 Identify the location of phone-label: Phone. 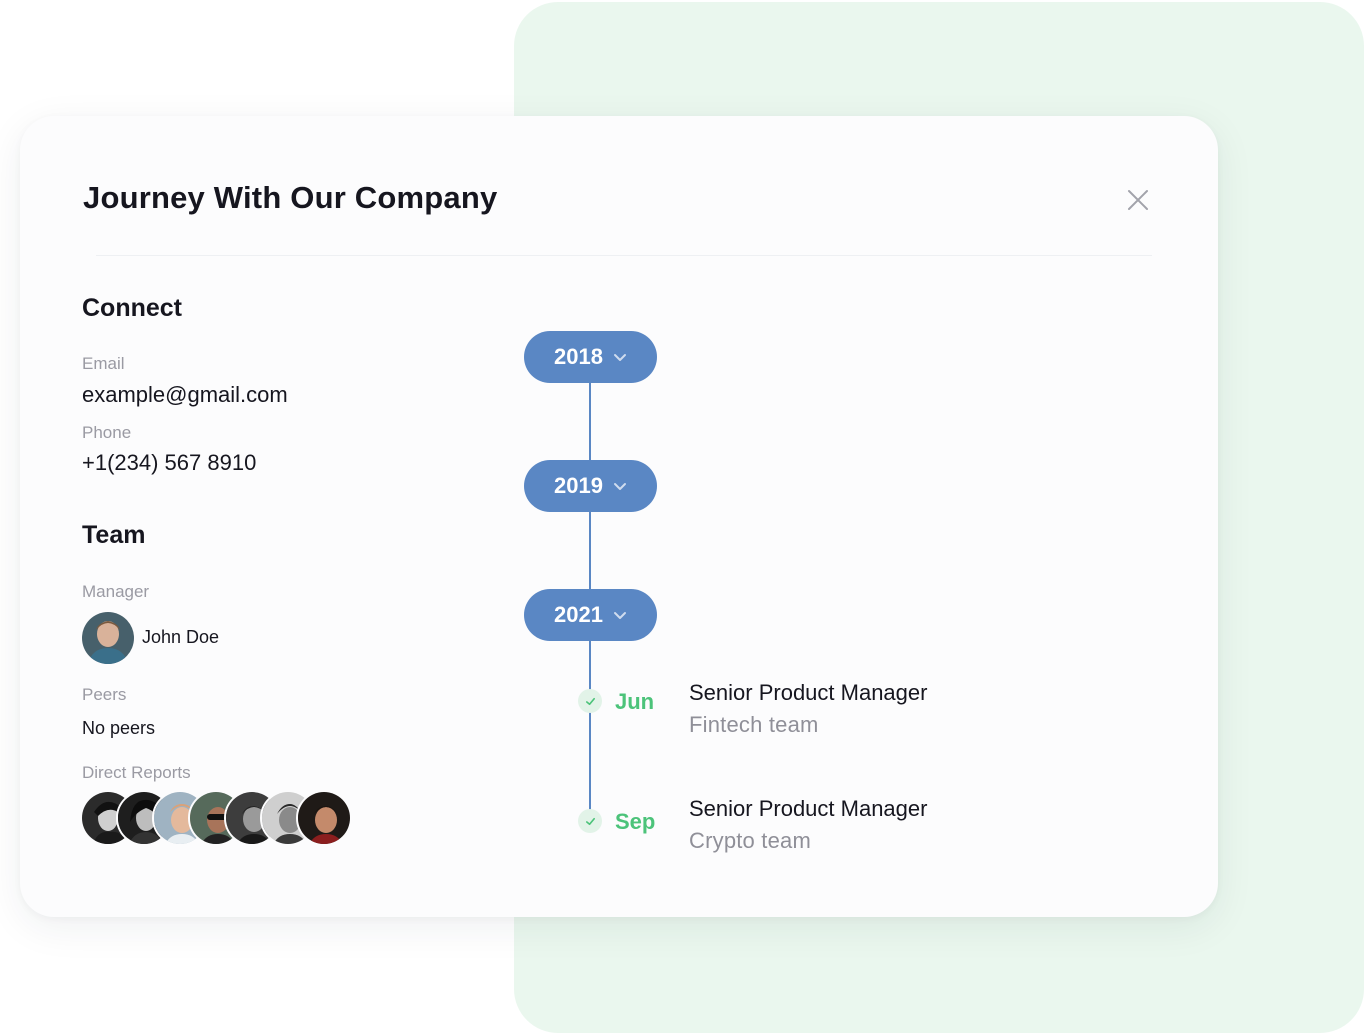
(107, 432).